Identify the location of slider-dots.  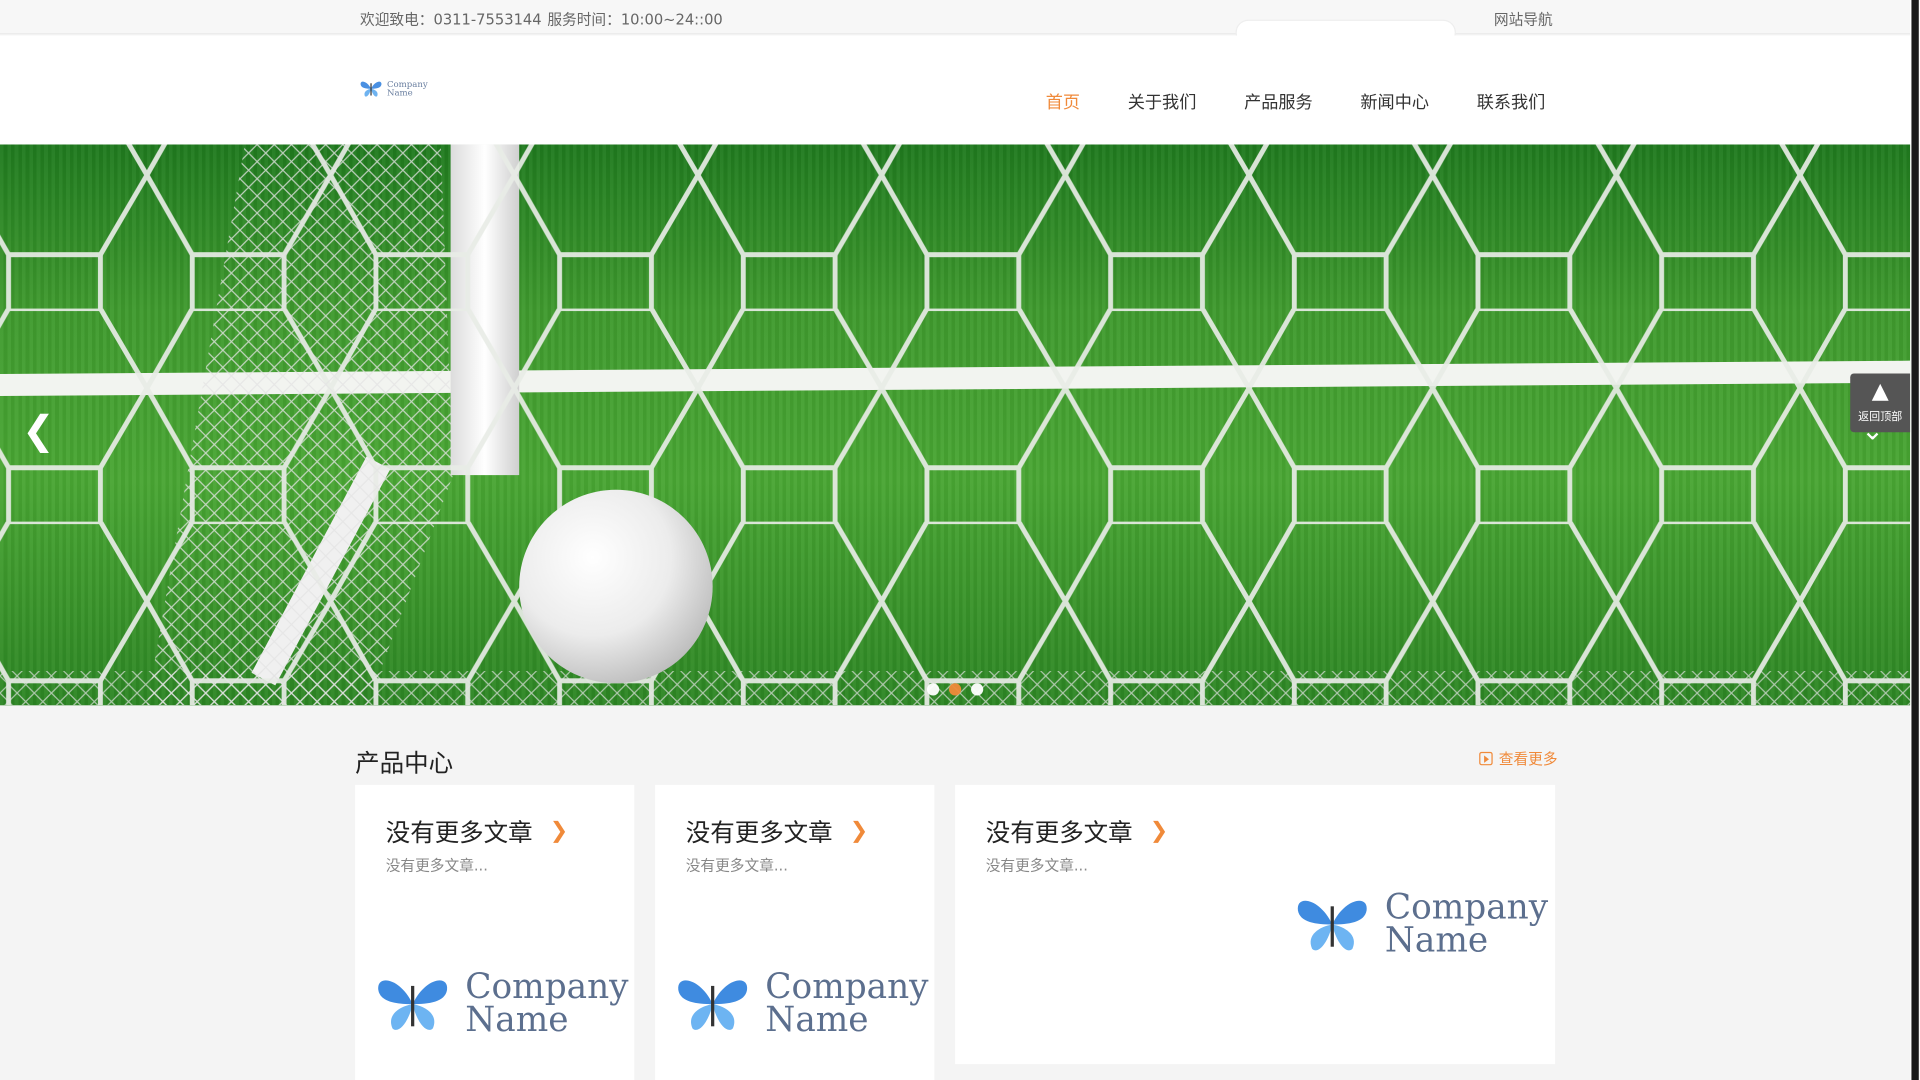
(955, 689).